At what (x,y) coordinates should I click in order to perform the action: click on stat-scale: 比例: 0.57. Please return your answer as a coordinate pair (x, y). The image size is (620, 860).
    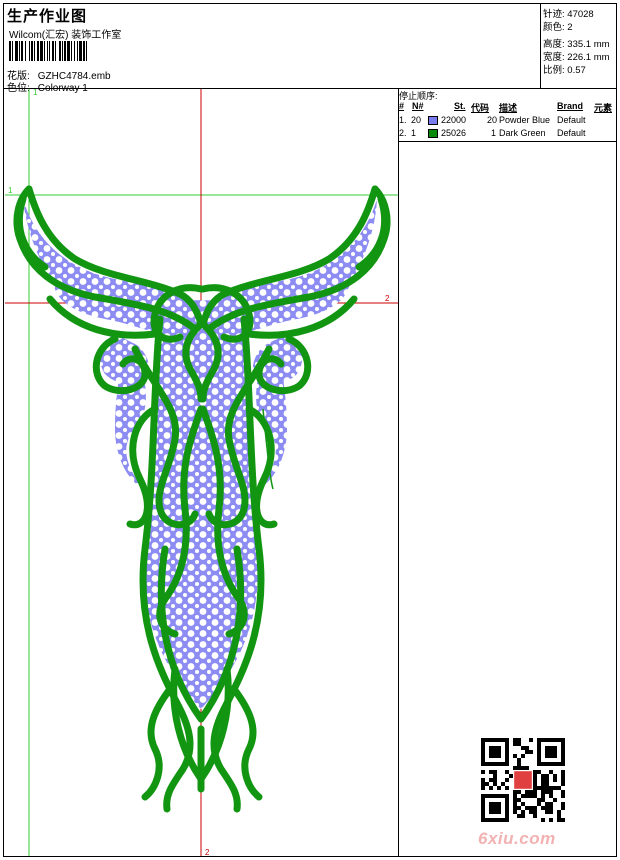
    Looking at the image, I should click on (564, 70).